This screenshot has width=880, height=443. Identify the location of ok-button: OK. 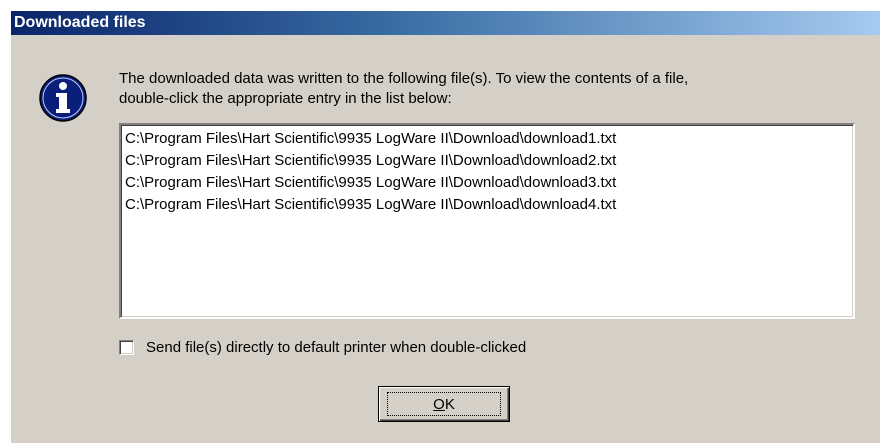
(444, 404).